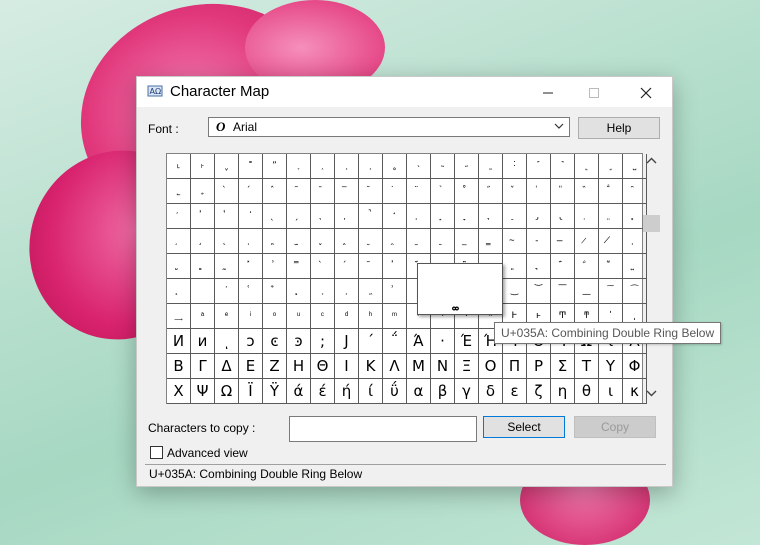 The width and height of the screenshot is (760, 545). Describe the element at coordinates (179, 241) in the screenshot. I see `character-cell: ̦` at that location.